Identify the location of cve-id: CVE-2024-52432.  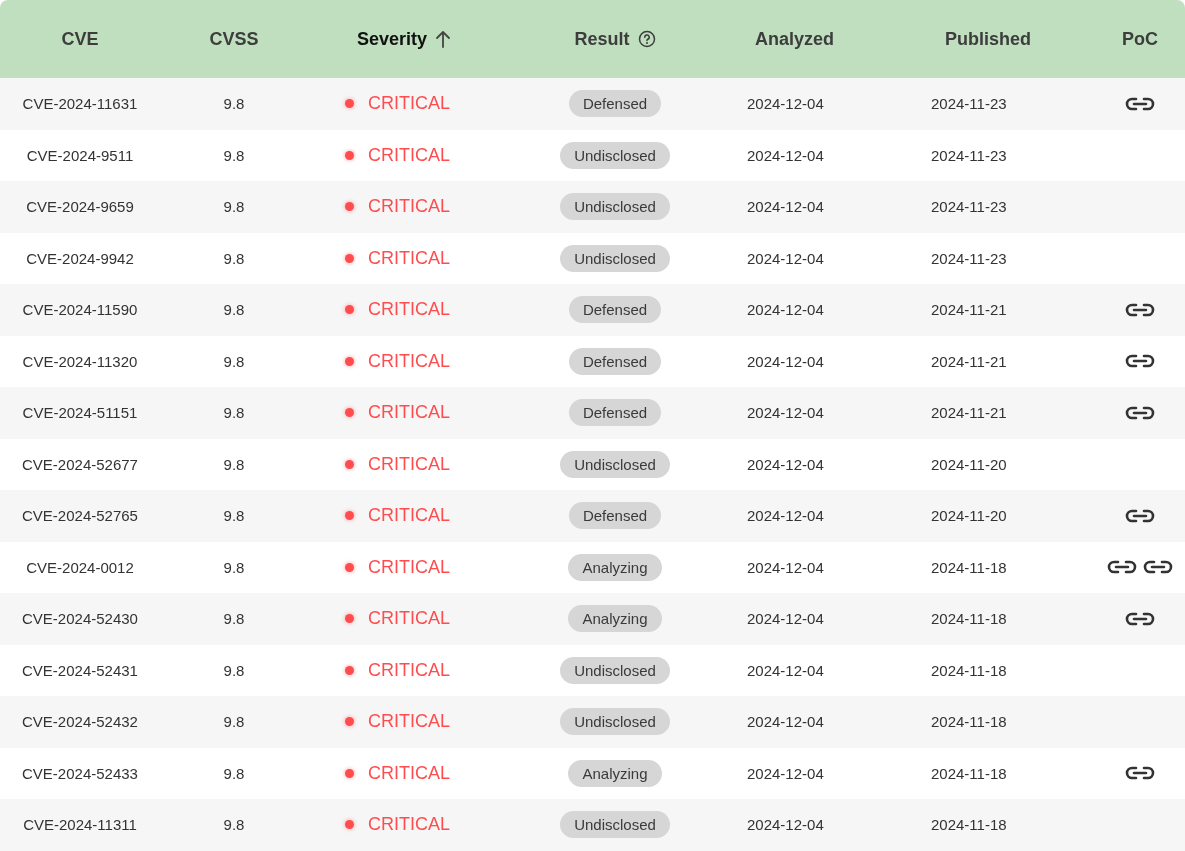
(80, 722).